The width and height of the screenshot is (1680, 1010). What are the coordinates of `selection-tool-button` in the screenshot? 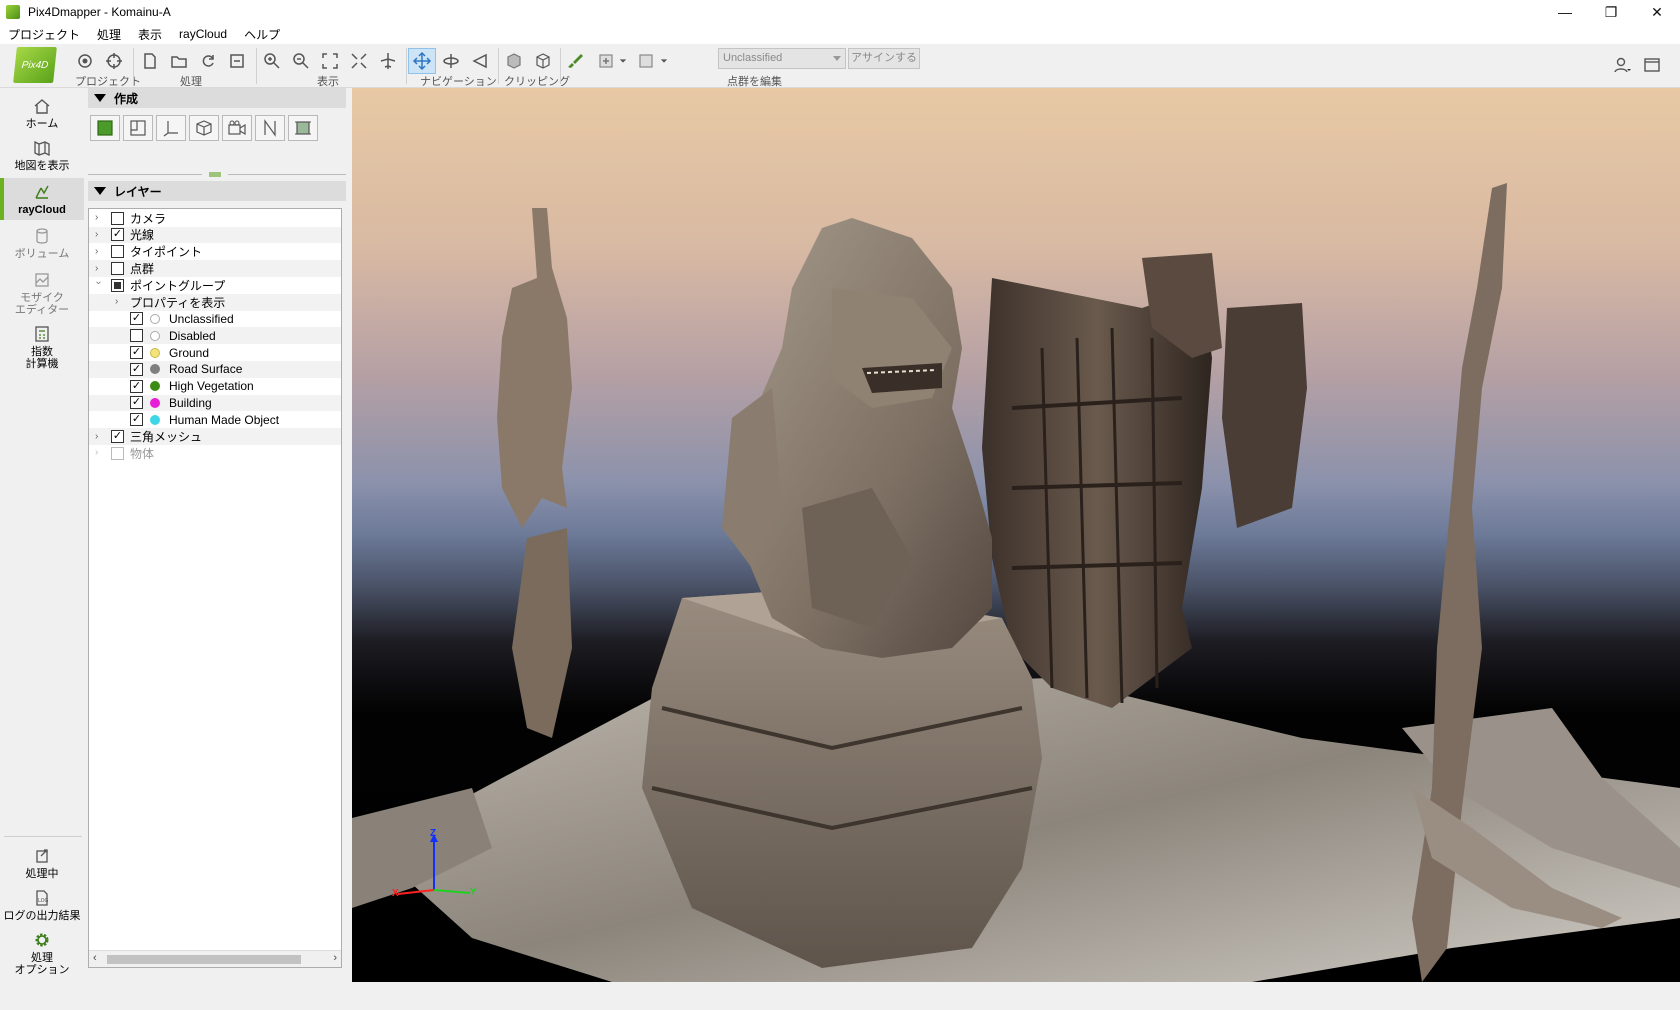 It's located at (606, 61).